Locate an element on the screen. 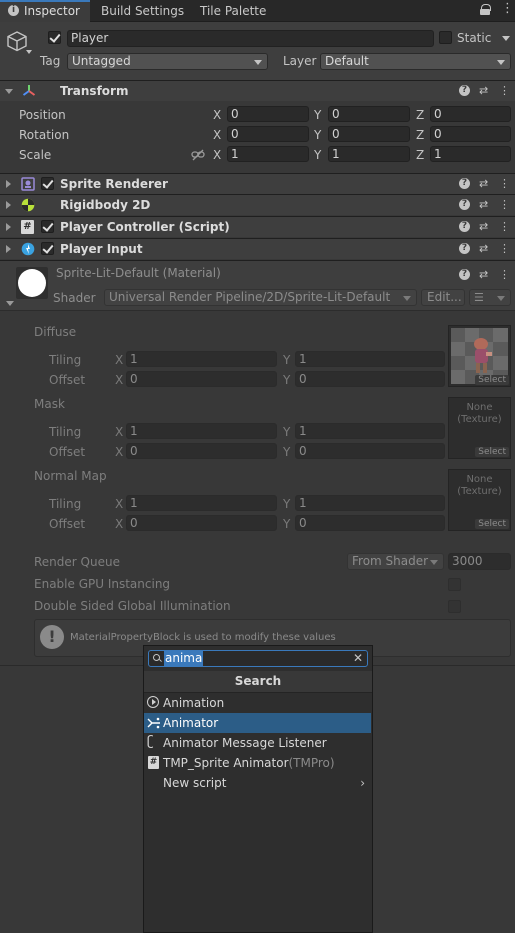 The height and width of the screenshot is (933, 515). transform-header-icons: ? ⇄ ⋮ is located at coordinates (484, 91).